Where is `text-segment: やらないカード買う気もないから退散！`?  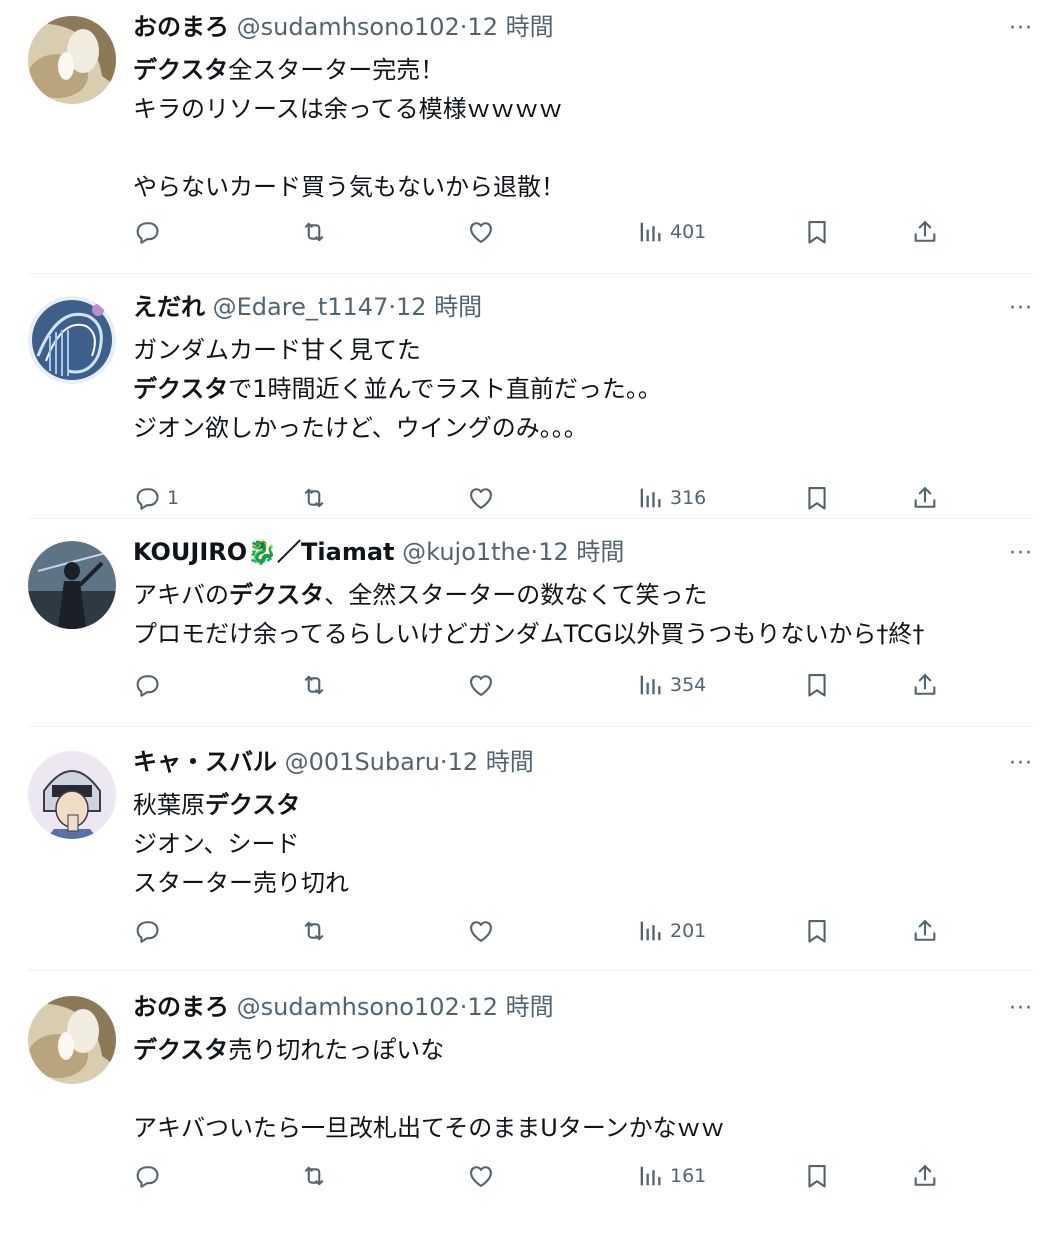 text-segment: やらないカード買う気もないから退散！ is located at coordinates (349, 187).